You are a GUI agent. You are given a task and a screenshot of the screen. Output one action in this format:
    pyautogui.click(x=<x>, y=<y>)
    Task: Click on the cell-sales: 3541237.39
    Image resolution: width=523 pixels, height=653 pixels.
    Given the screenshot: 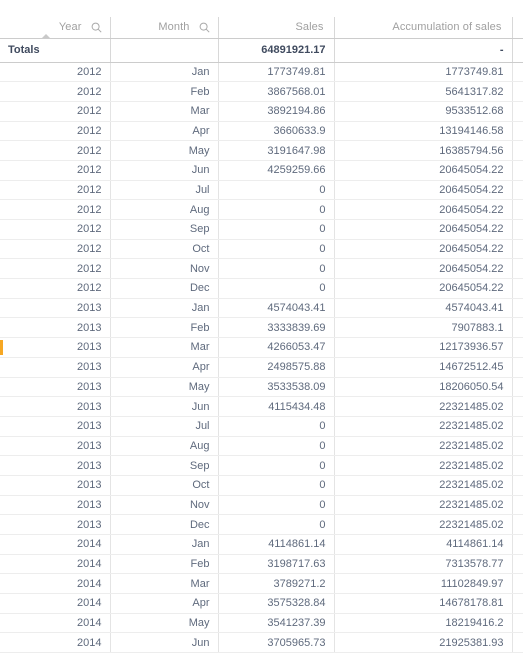 What is the action you would take?
    pyautogui.click(x=276, y=623)
    